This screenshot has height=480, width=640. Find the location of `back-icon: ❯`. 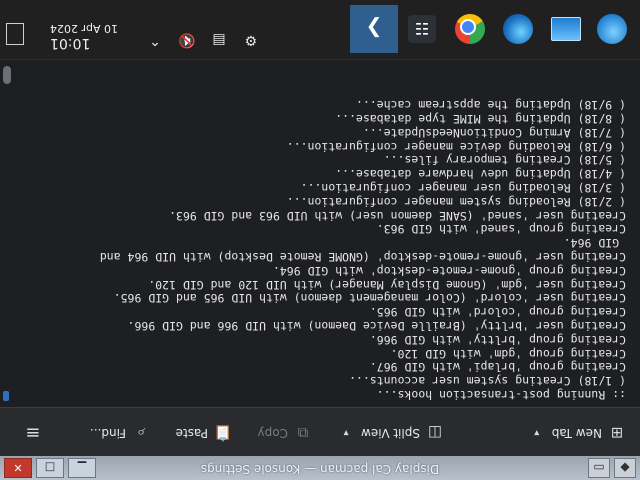

back-icon: ❯ is located at coordinates (374, 29).